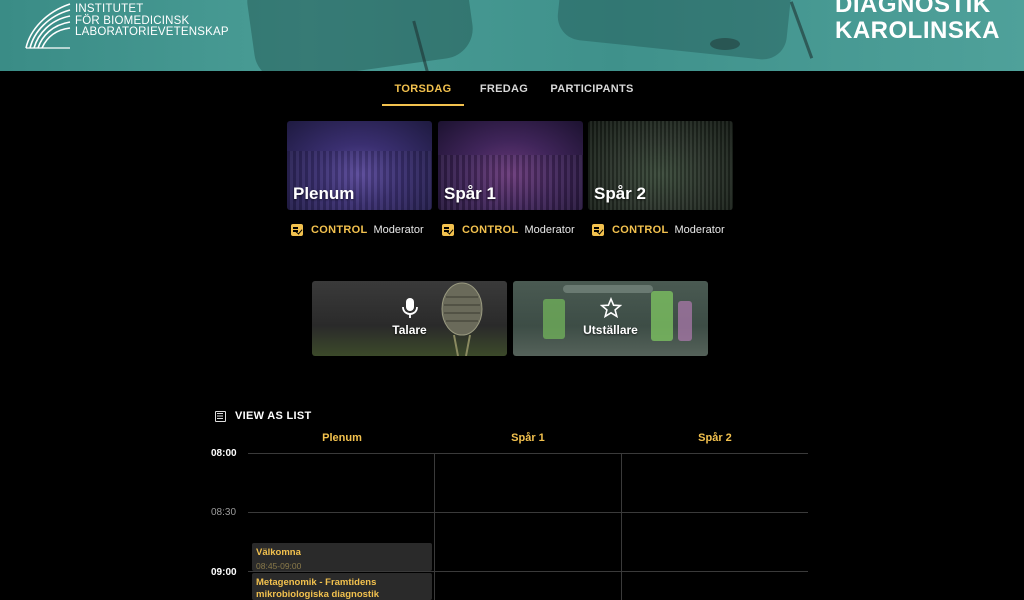 This screenshot has height=600, width=1024. I want to click on day-tabs: TORSDAG FREDAG PARTICIPANTS, so click(512, 93).